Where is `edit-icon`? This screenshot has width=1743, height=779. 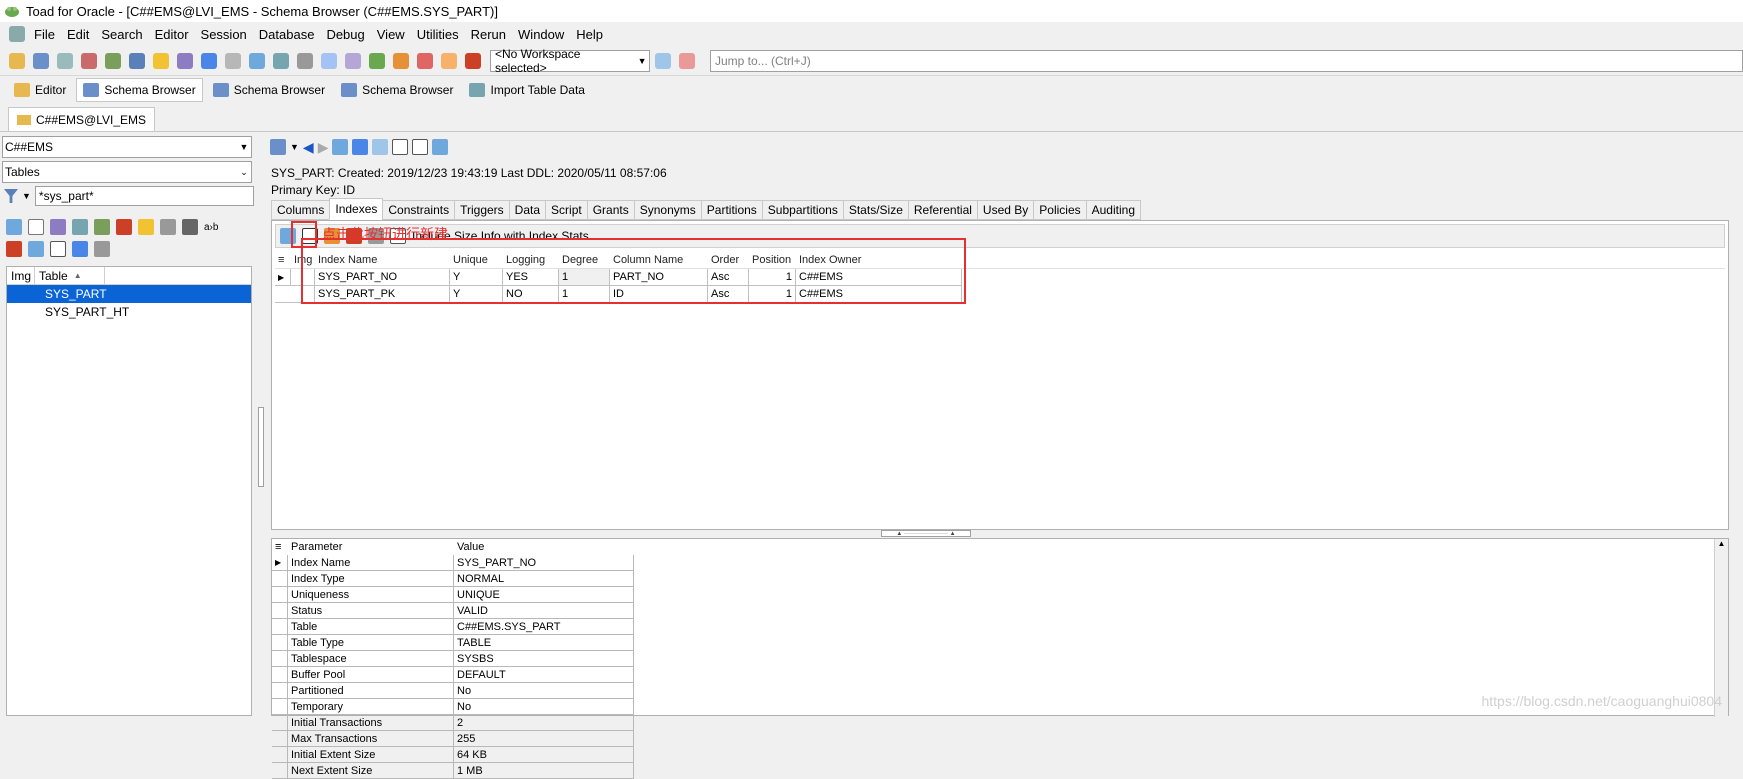
edit-icon is located at coordinates (58, 227).